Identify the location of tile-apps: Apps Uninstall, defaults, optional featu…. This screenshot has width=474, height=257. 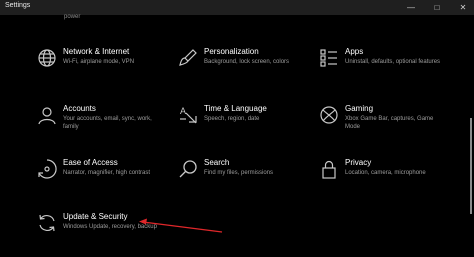
(379, 62).